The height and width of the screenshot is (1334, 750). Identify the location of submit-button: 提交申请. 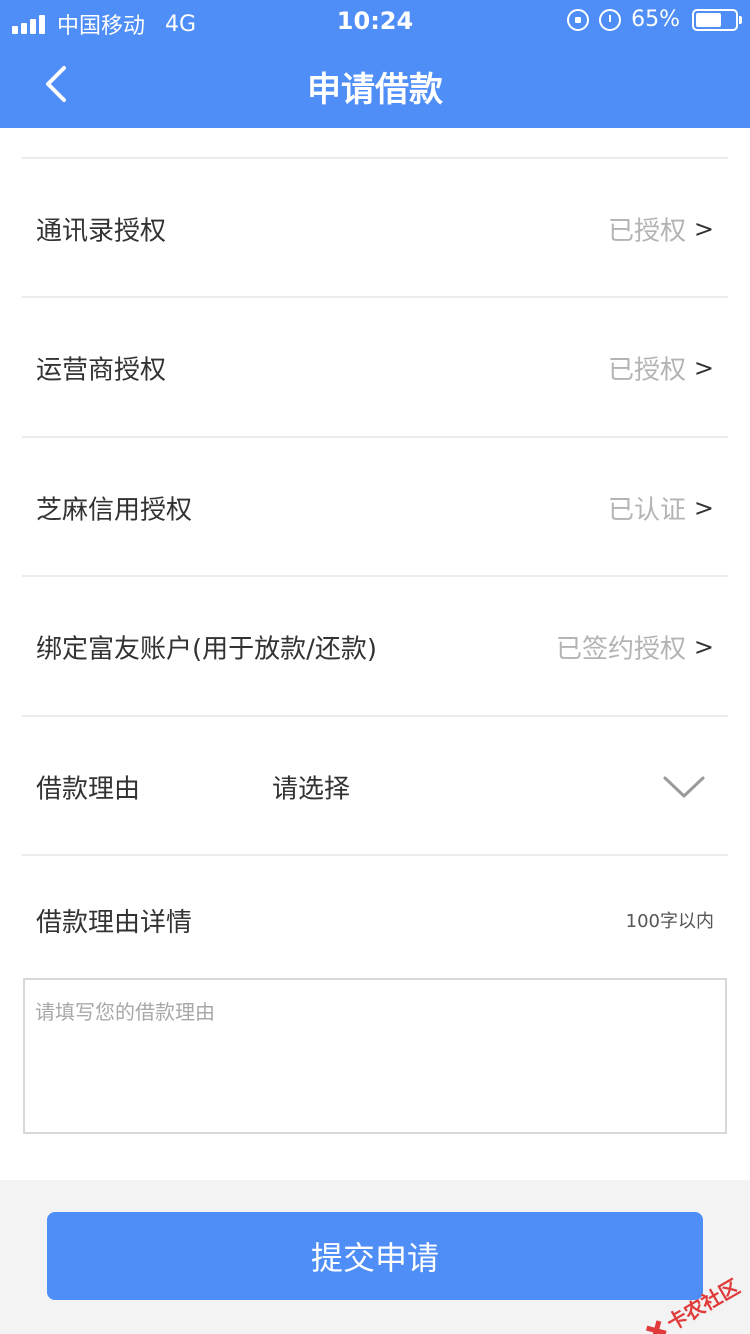
(375, 1256).